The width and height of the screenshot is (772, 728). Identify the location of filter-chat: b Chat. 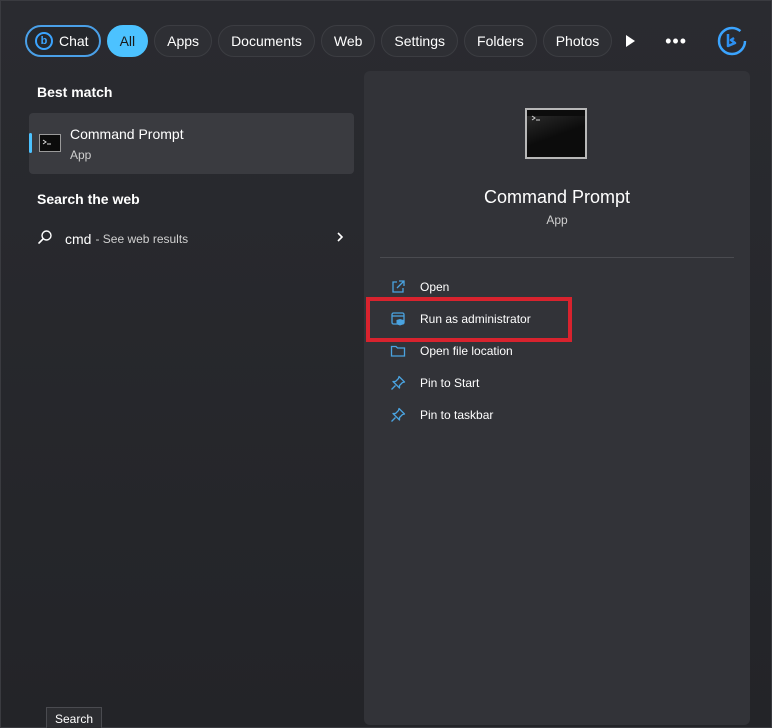
(63, 41).